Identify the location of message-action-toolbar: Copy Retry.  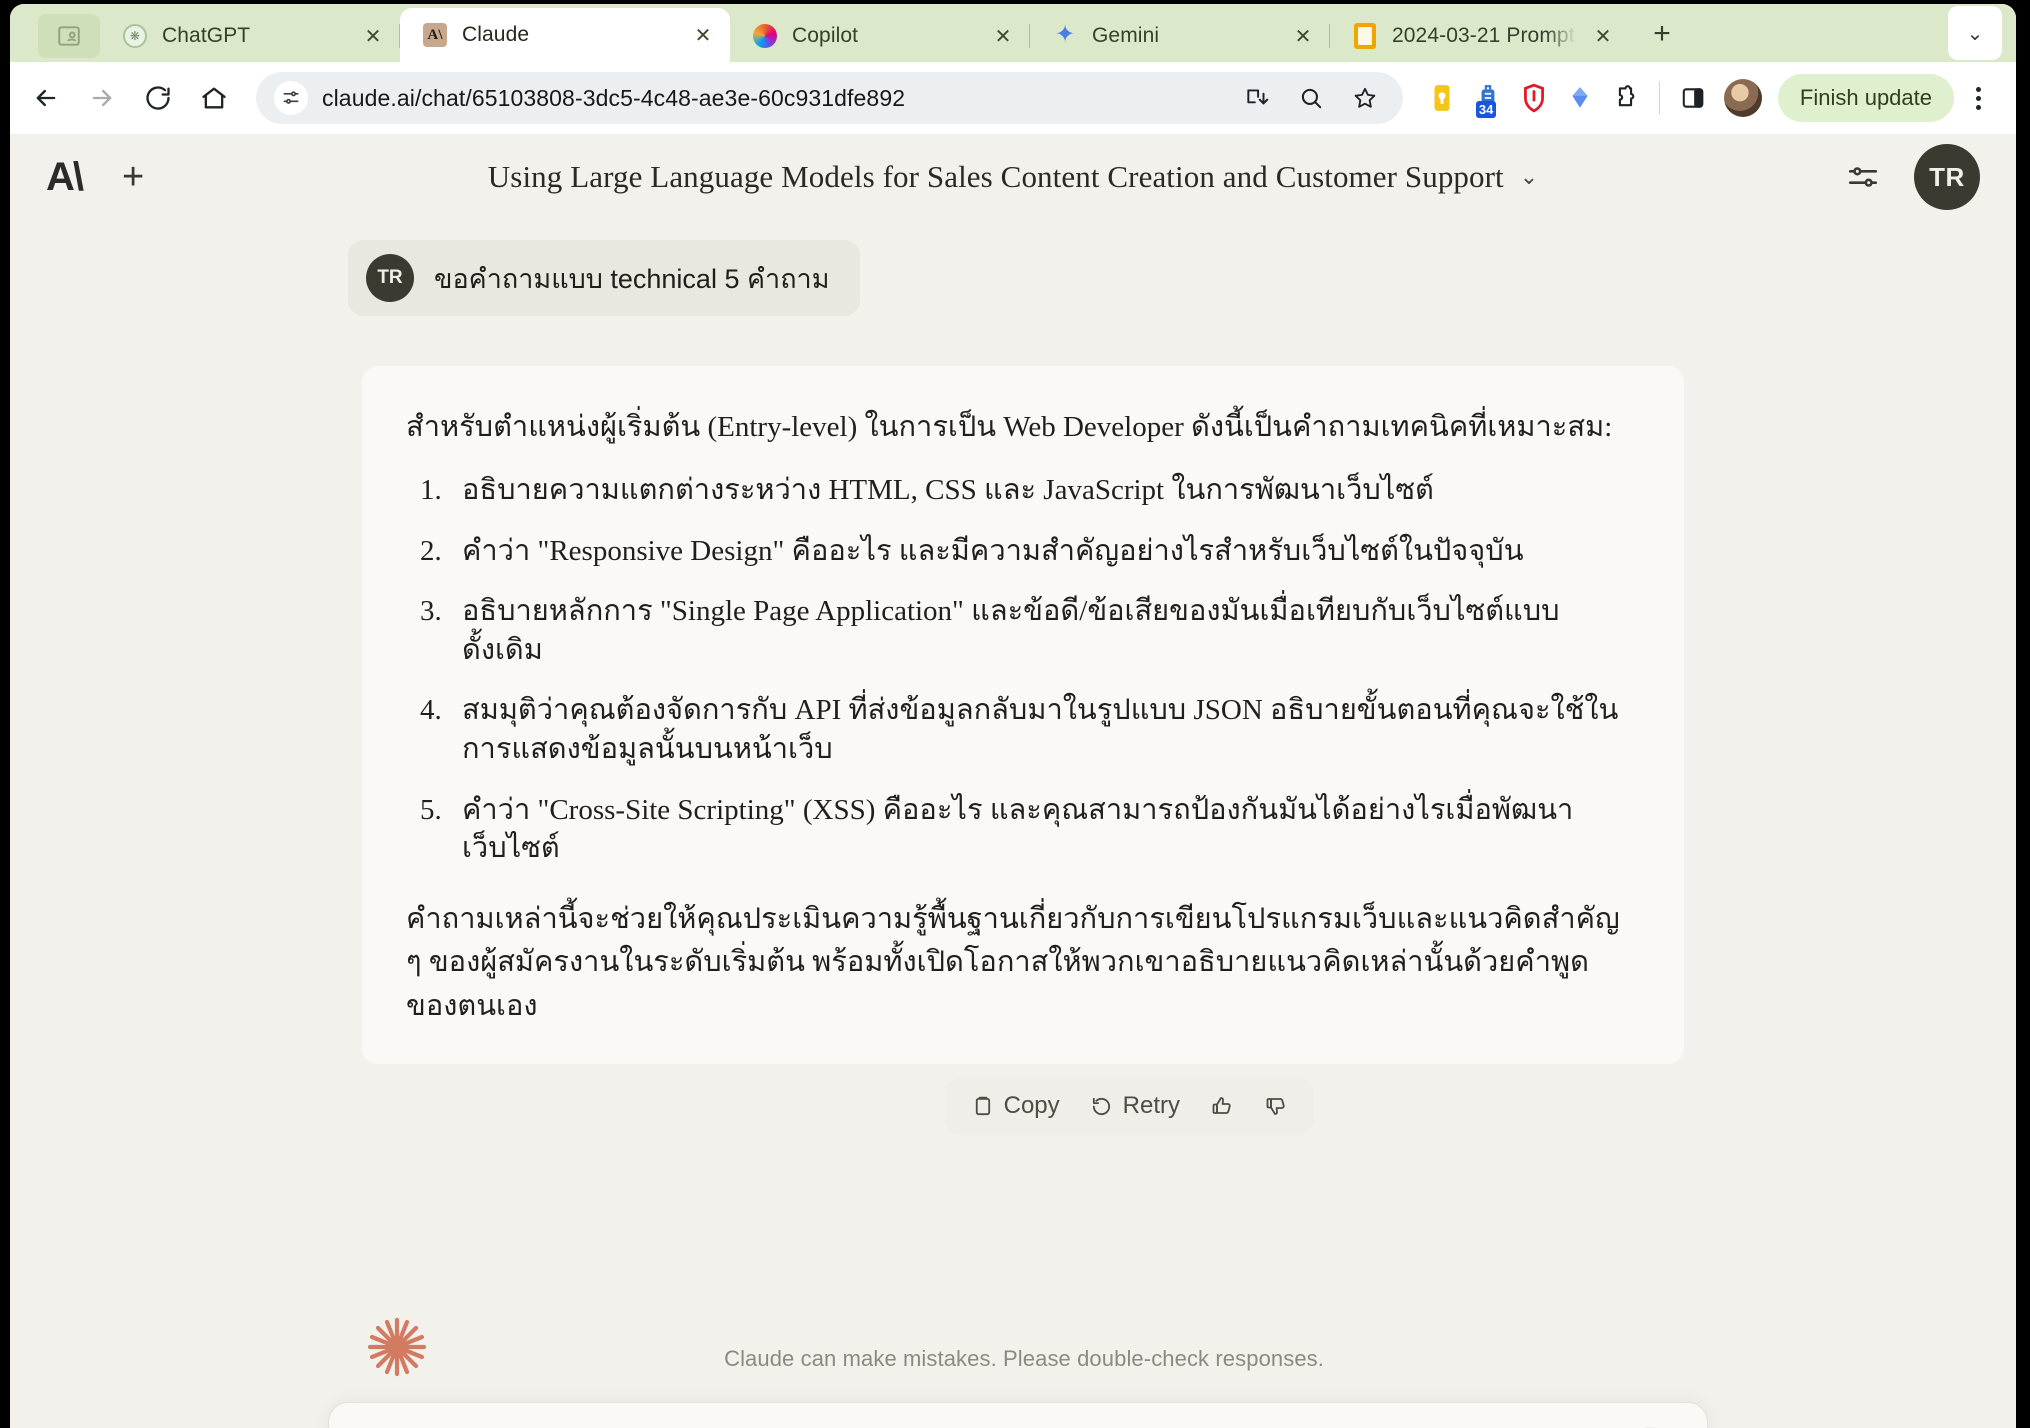
(1129, 1106).